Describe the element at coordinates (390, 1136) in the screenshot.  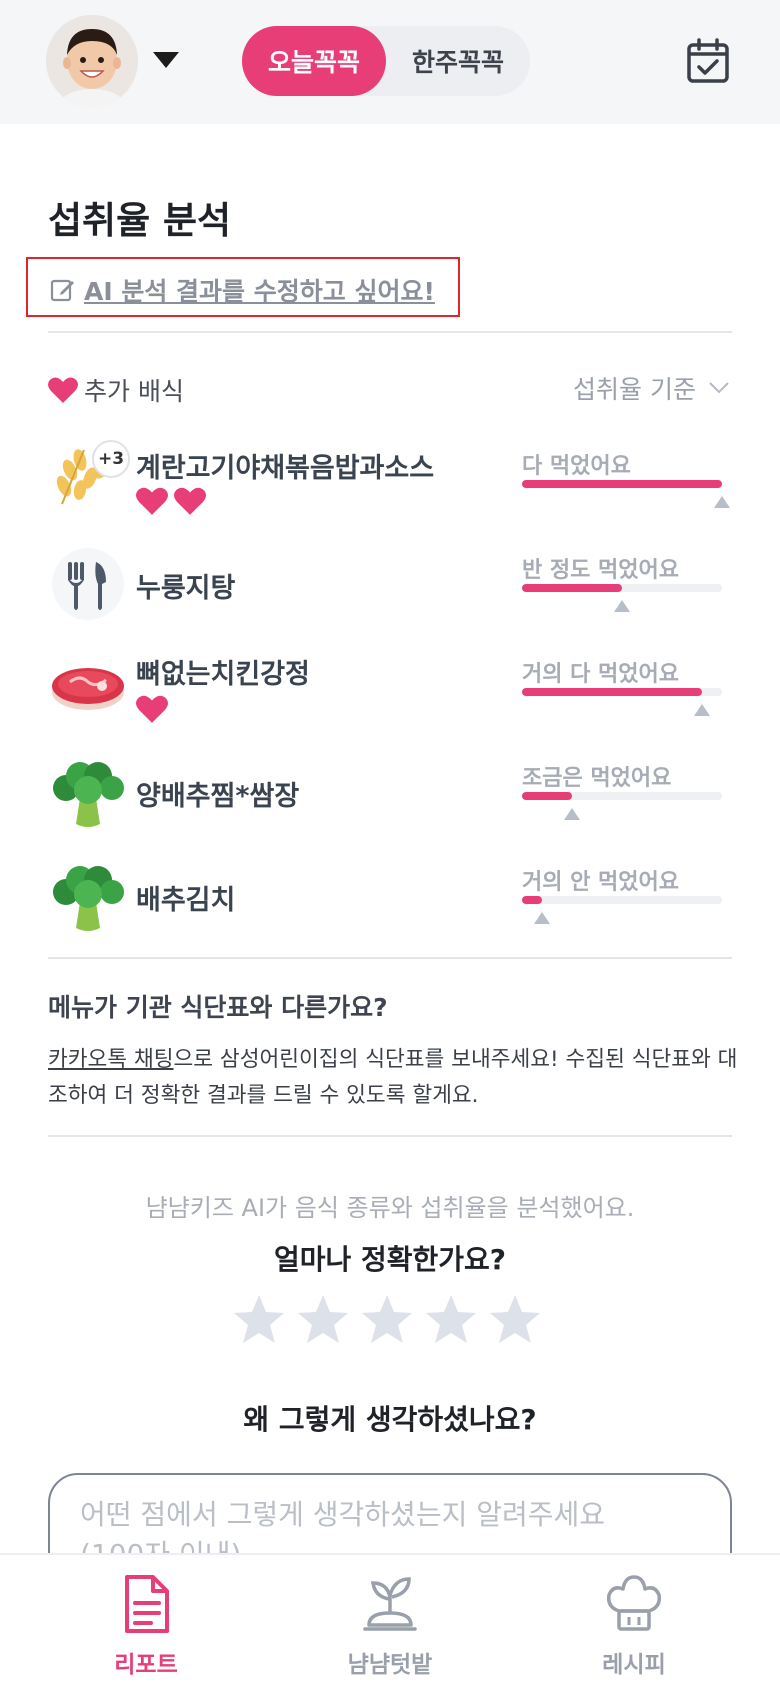
I see `divider-bottom` at that location.